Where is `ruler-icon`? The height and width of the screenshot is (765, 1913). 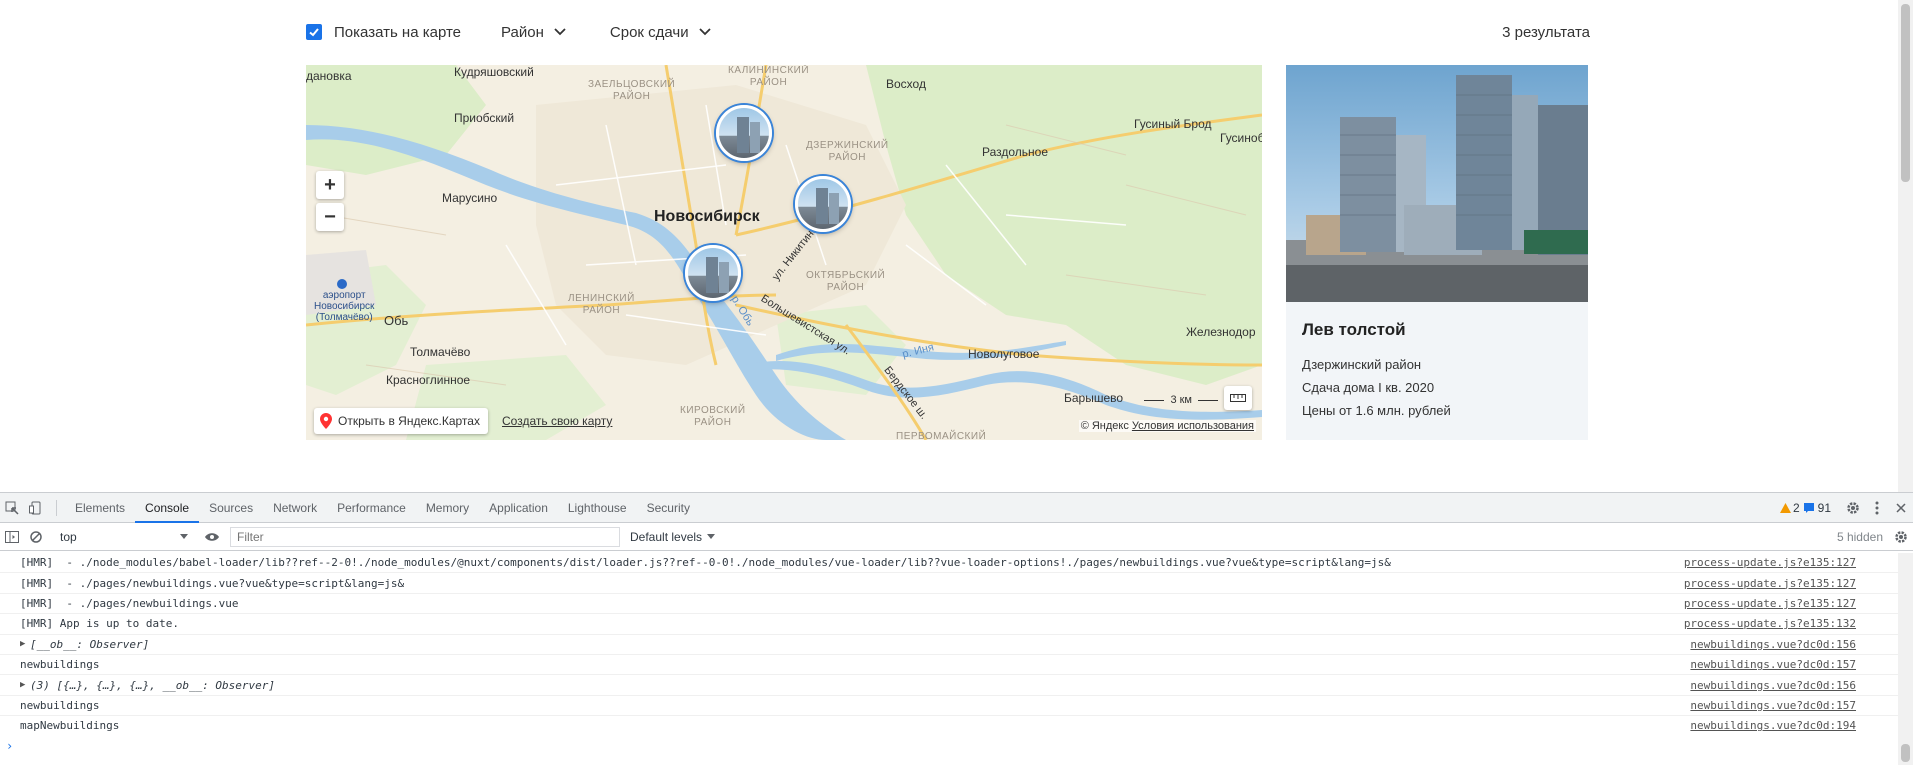
ruler-icon is located at coordinates (1238, 398).